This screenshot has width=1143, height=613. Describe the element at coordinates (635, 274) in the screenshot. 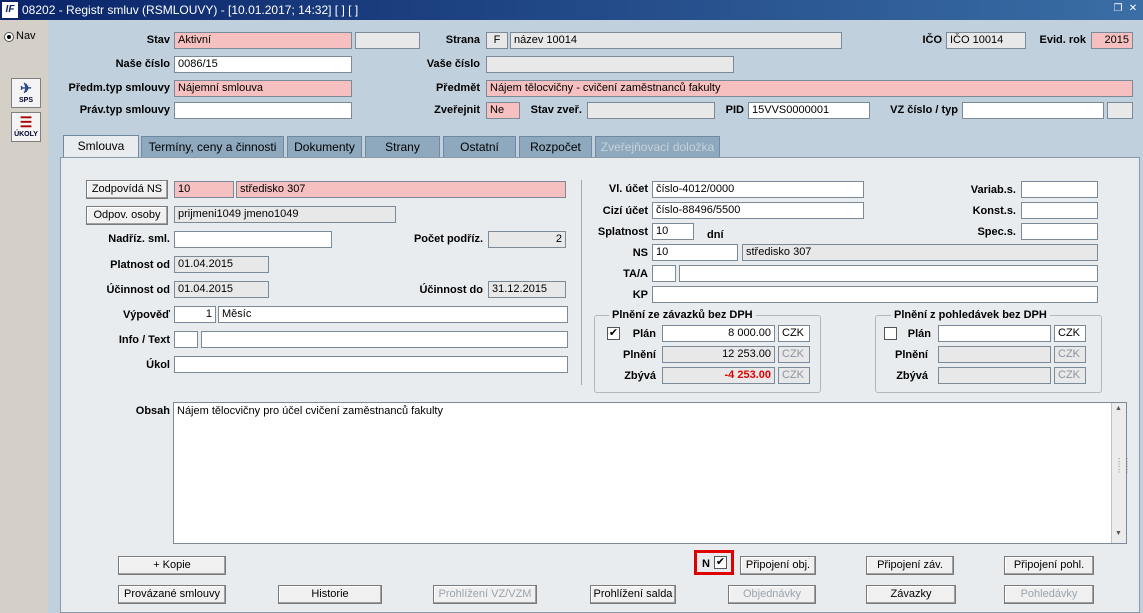

I see `taa-label: TA/A` at that location.